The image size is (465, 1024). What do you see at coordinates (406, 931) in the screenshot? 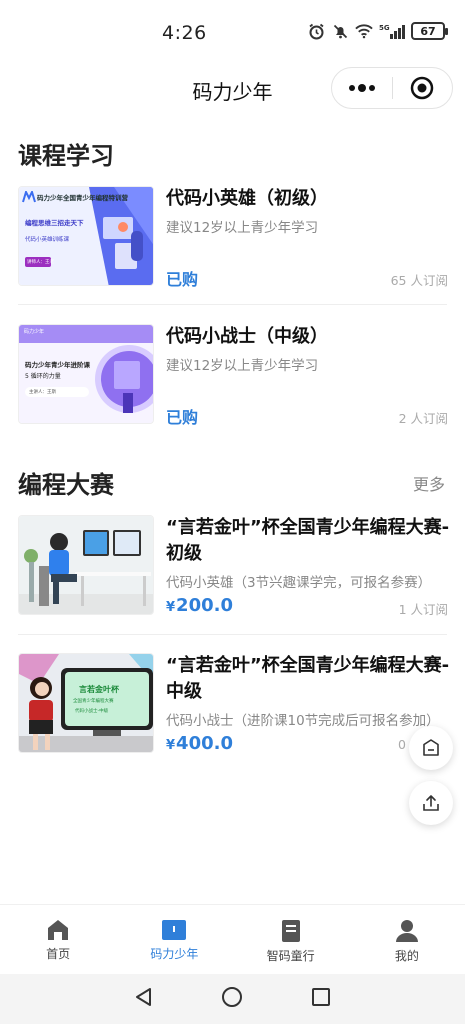
I see `person-icon` at bounding box center [406, 931].